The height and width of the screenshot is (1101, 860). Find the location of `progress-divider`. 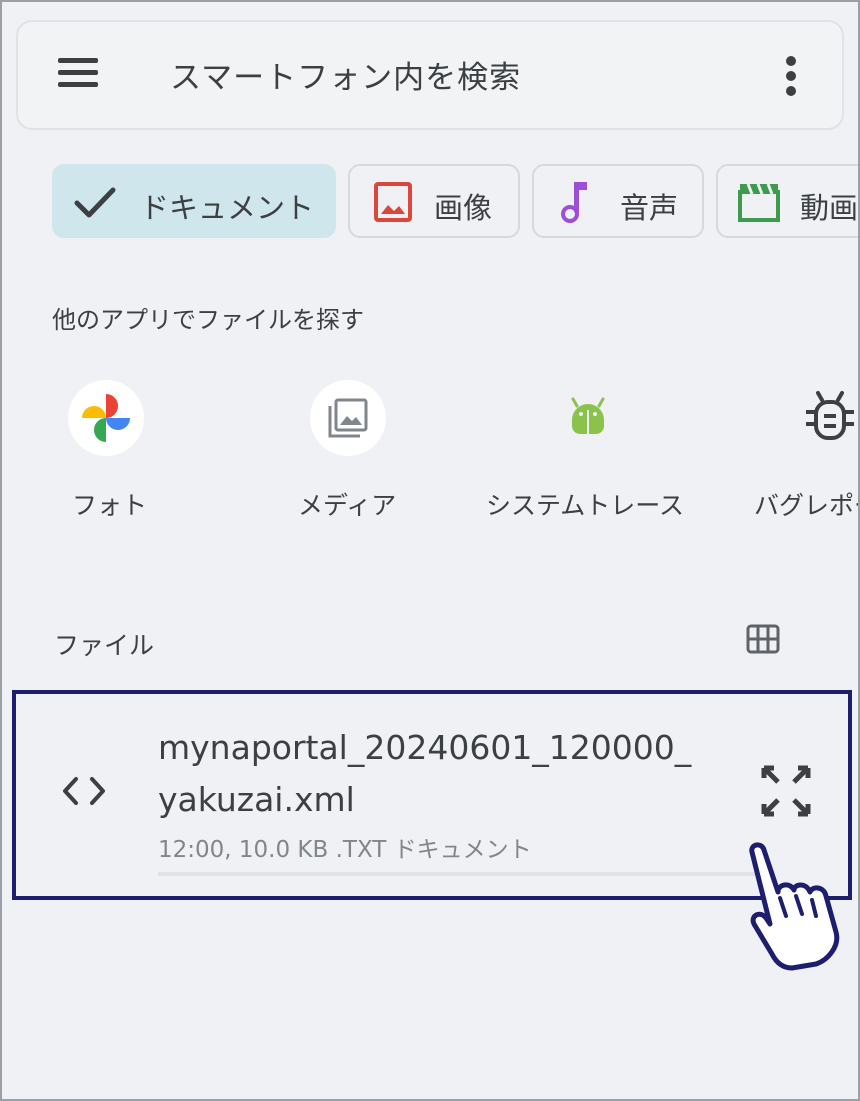

progress-divider is located at coordinates (463, 874).